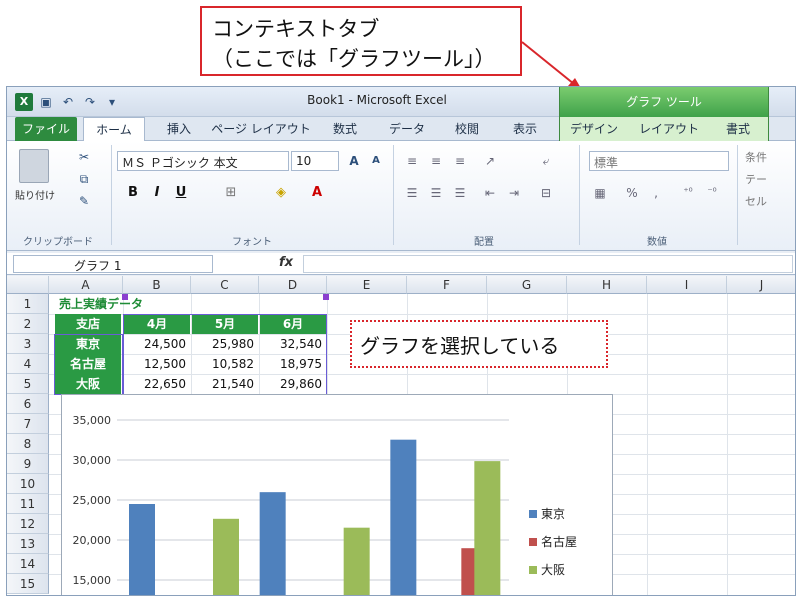 The height and width of the screenshot is (600, 800). I want to click on wrap-text-icon: ⤶, so click(546, 161).